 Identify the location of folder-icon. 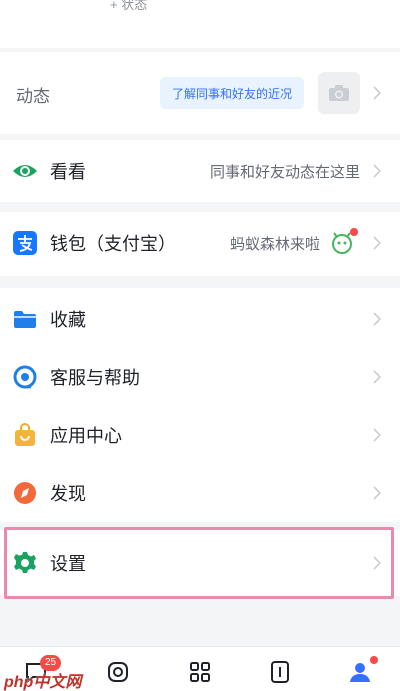
(25, 319).